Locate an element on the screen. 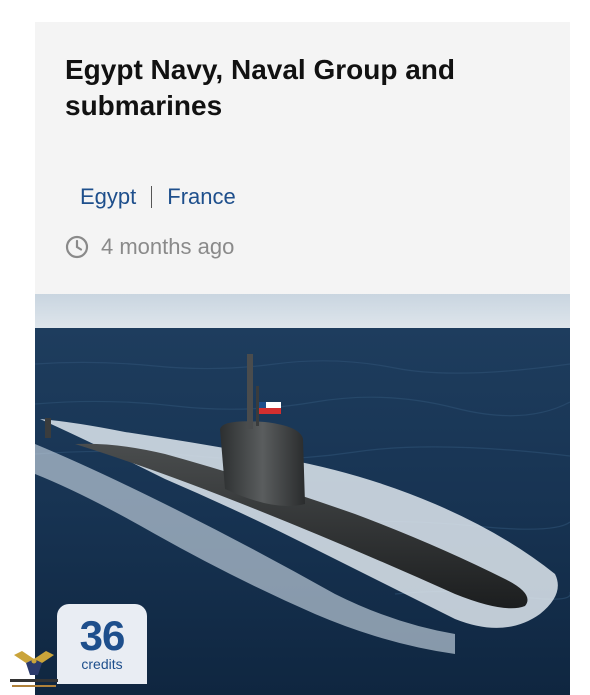 The height and width of the screenshot is (695, 590). timestamp: 4 months ago is located at coordinates (149, 247).